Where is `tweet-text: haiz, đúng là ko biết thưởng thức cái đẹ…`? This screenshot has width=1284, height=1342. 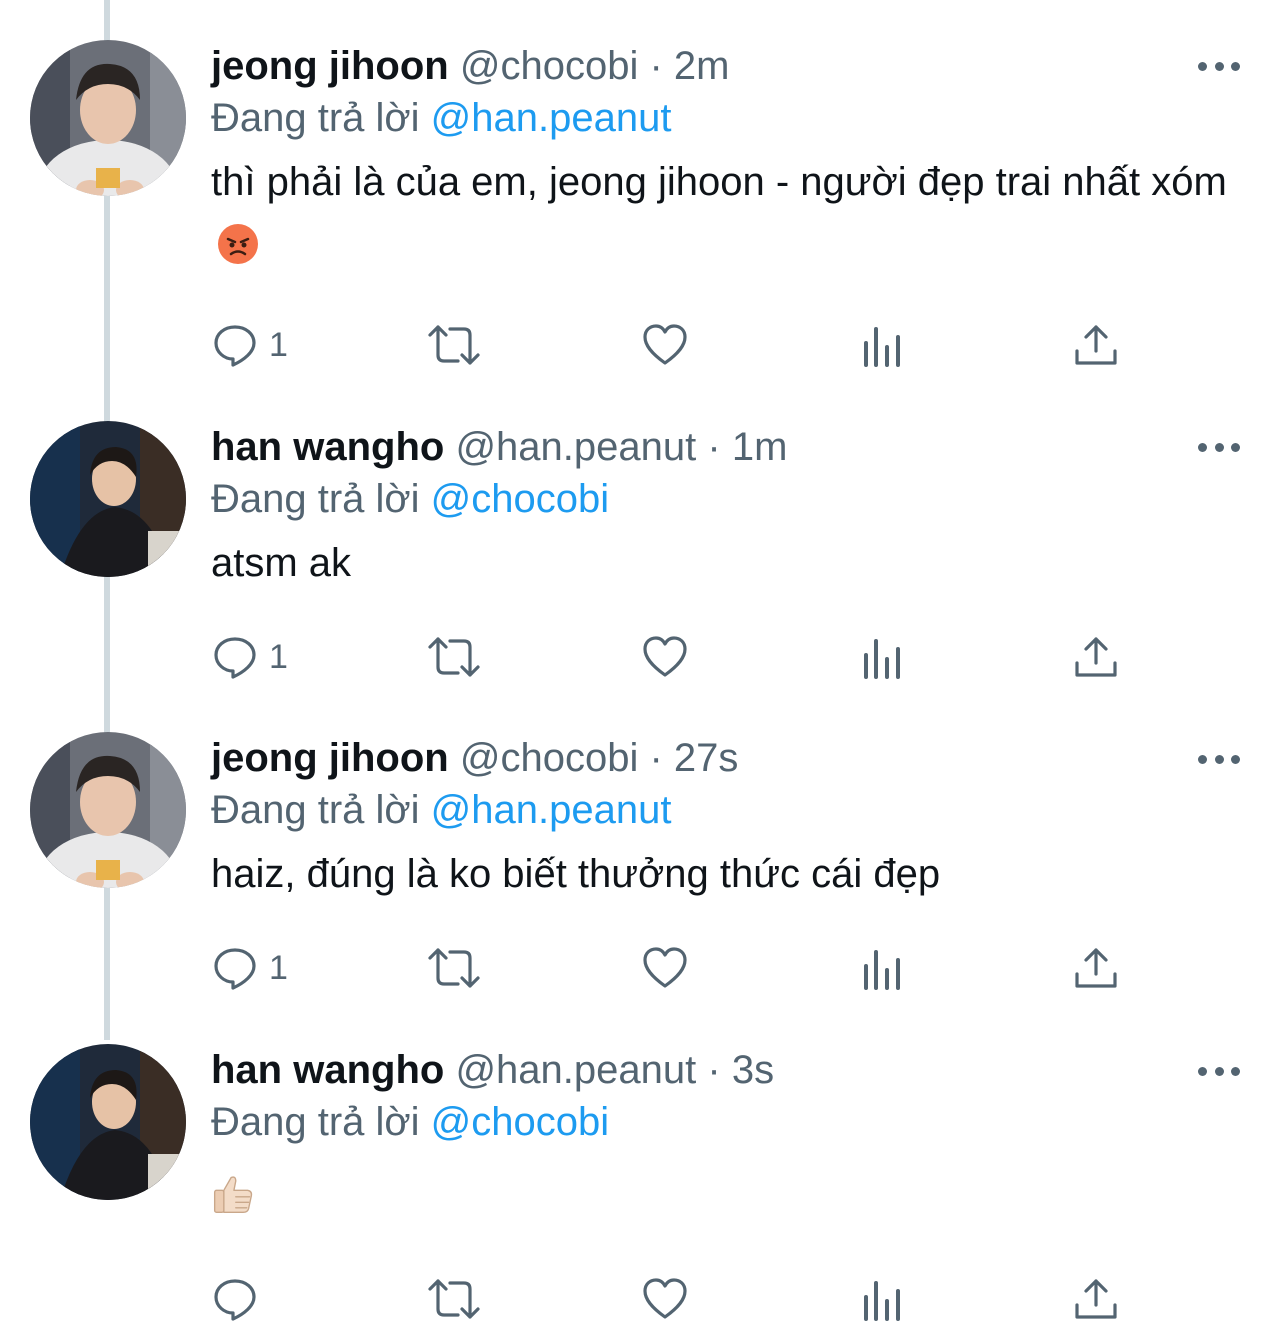 tweet-text: haiz, đúng là ko biết thưởng thức cái đẹ… is located at coordinates (576, 874).